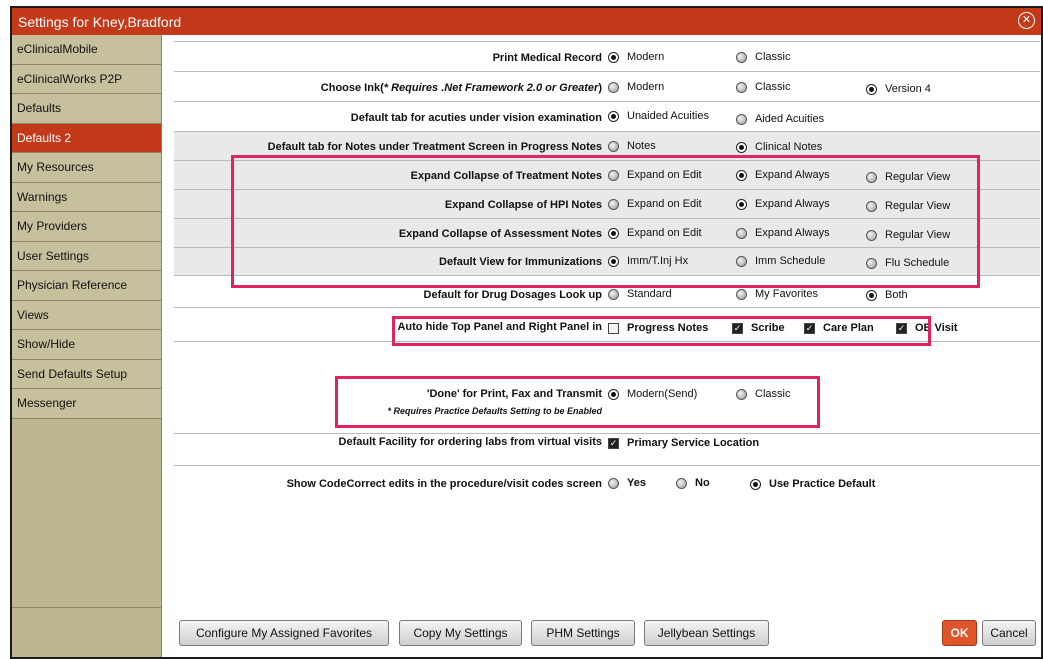  I want to click on radio-assessment-expand-always: Expand Always, so click(783, 233).